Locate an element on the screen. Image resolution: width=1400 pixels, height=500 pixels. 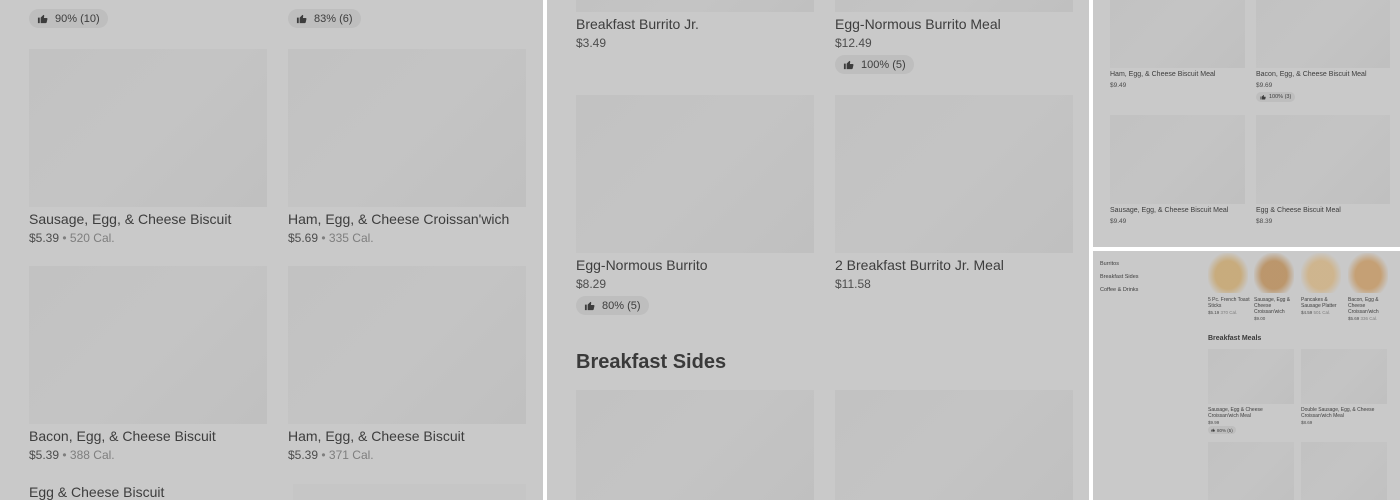
menu-item-price: $4.59 501 Cal. is located at coordinates (1316, 312).